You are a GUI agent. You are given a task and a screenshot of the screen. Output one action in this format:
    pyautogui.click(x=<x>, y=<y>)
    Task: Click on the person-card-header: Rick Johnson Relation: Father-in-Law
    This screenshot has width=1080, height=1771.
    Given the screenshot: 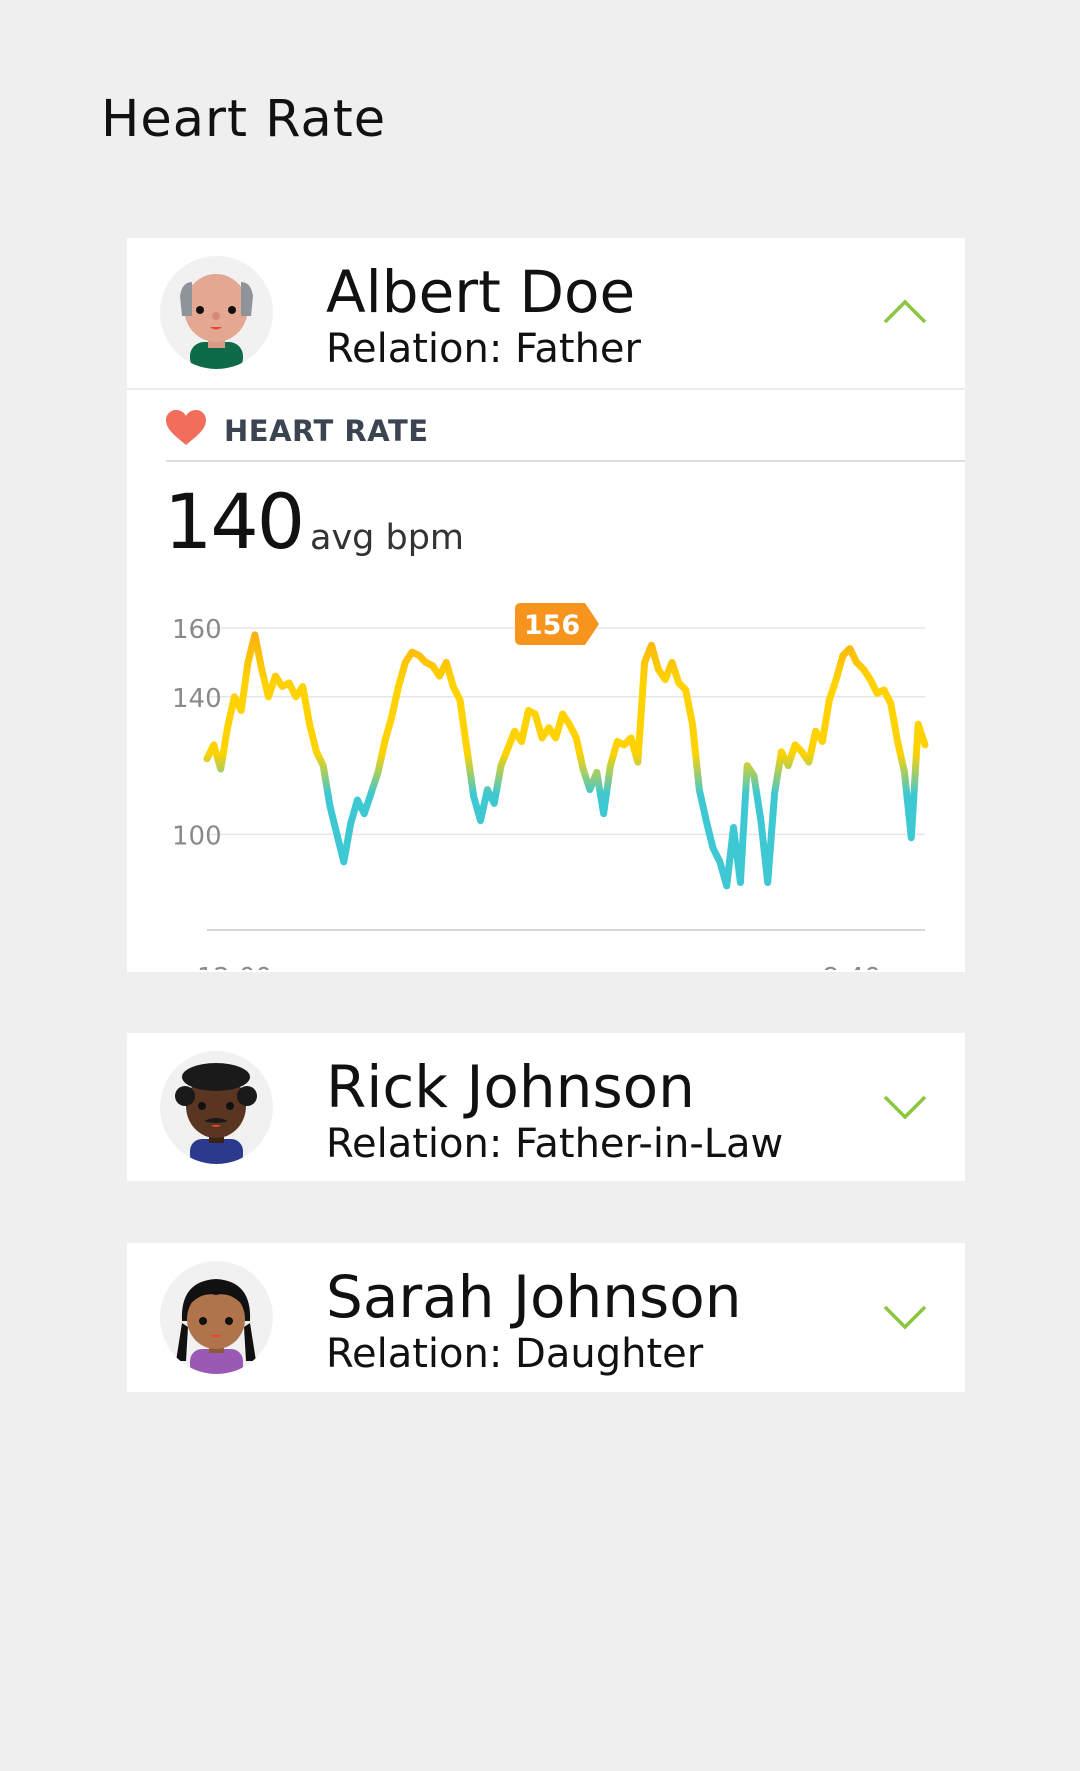 What is the action you would take?
    pyautogui.click(x=546, y=1108)
    